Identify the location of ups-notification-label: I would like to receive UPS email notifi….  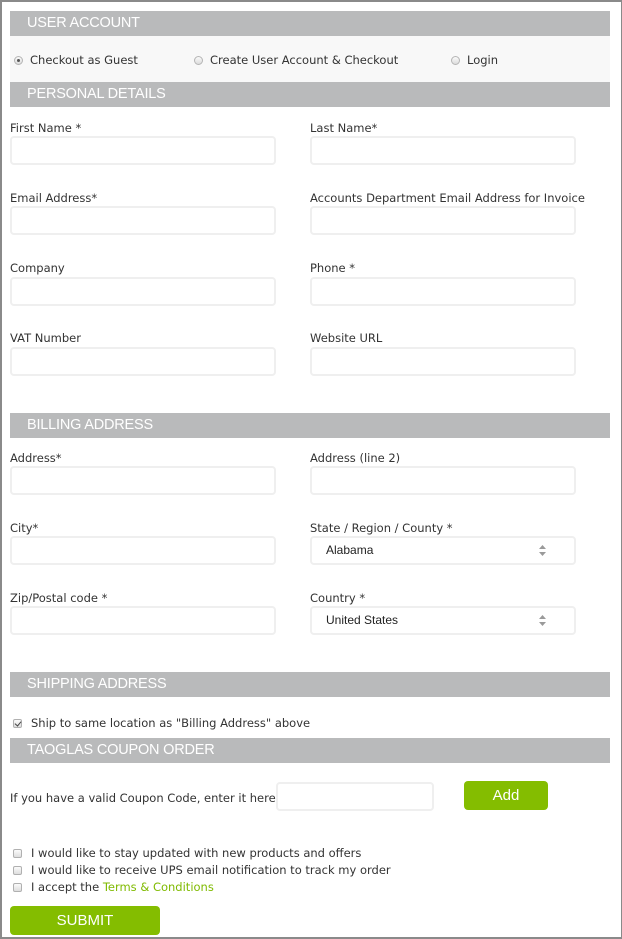
(211, 870).